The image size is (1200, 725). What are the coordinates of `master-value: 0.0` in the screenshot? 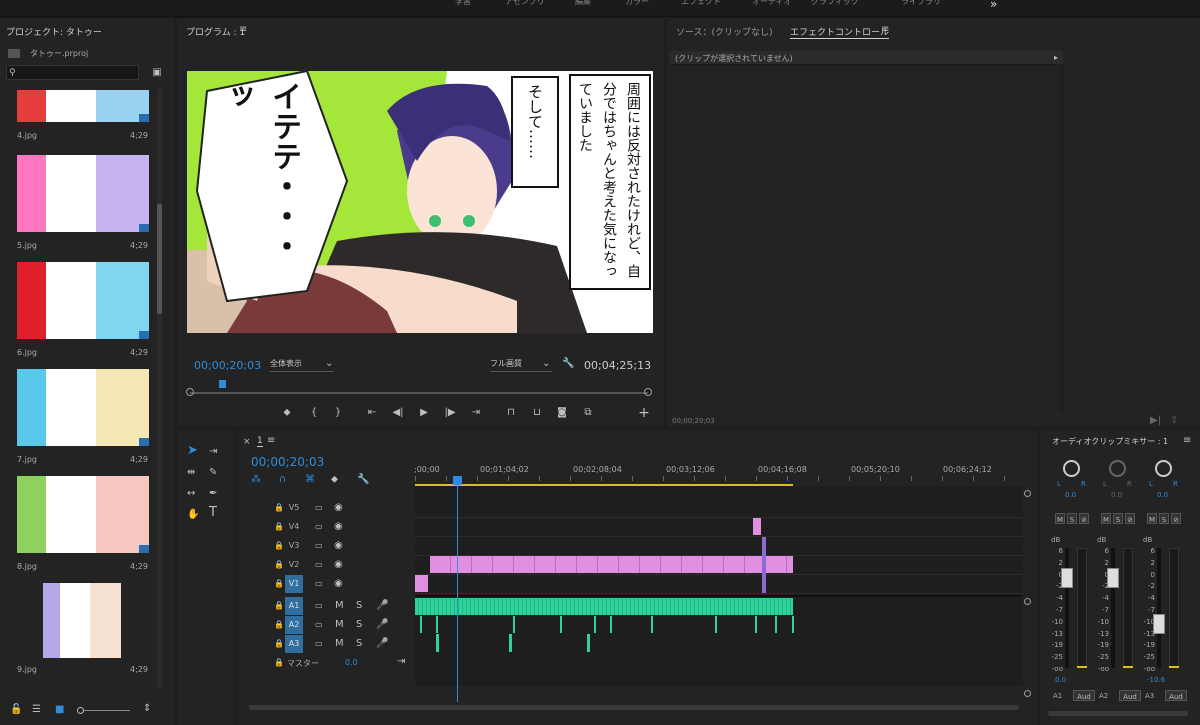 It's located at (351, 662).